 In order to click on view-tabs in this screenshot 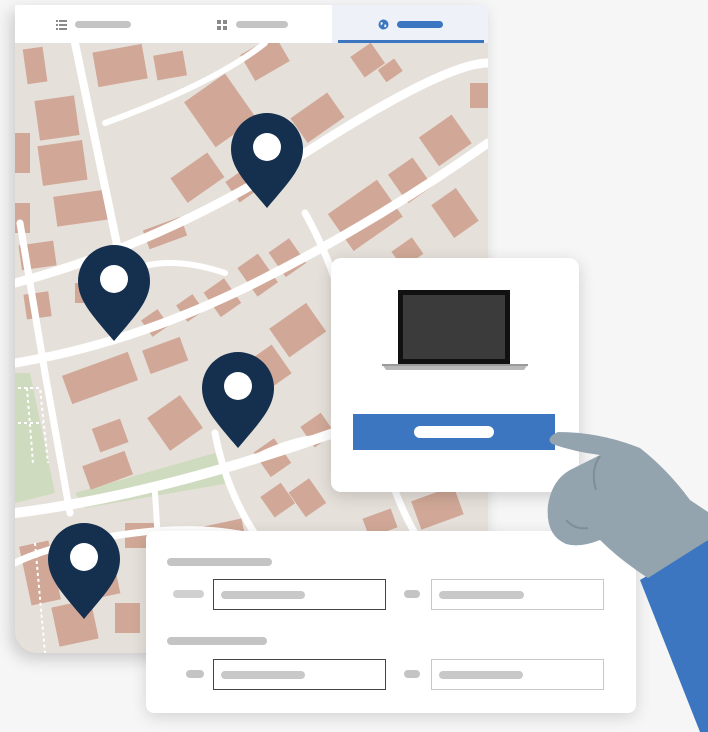, I will do `click(251, 24)`.